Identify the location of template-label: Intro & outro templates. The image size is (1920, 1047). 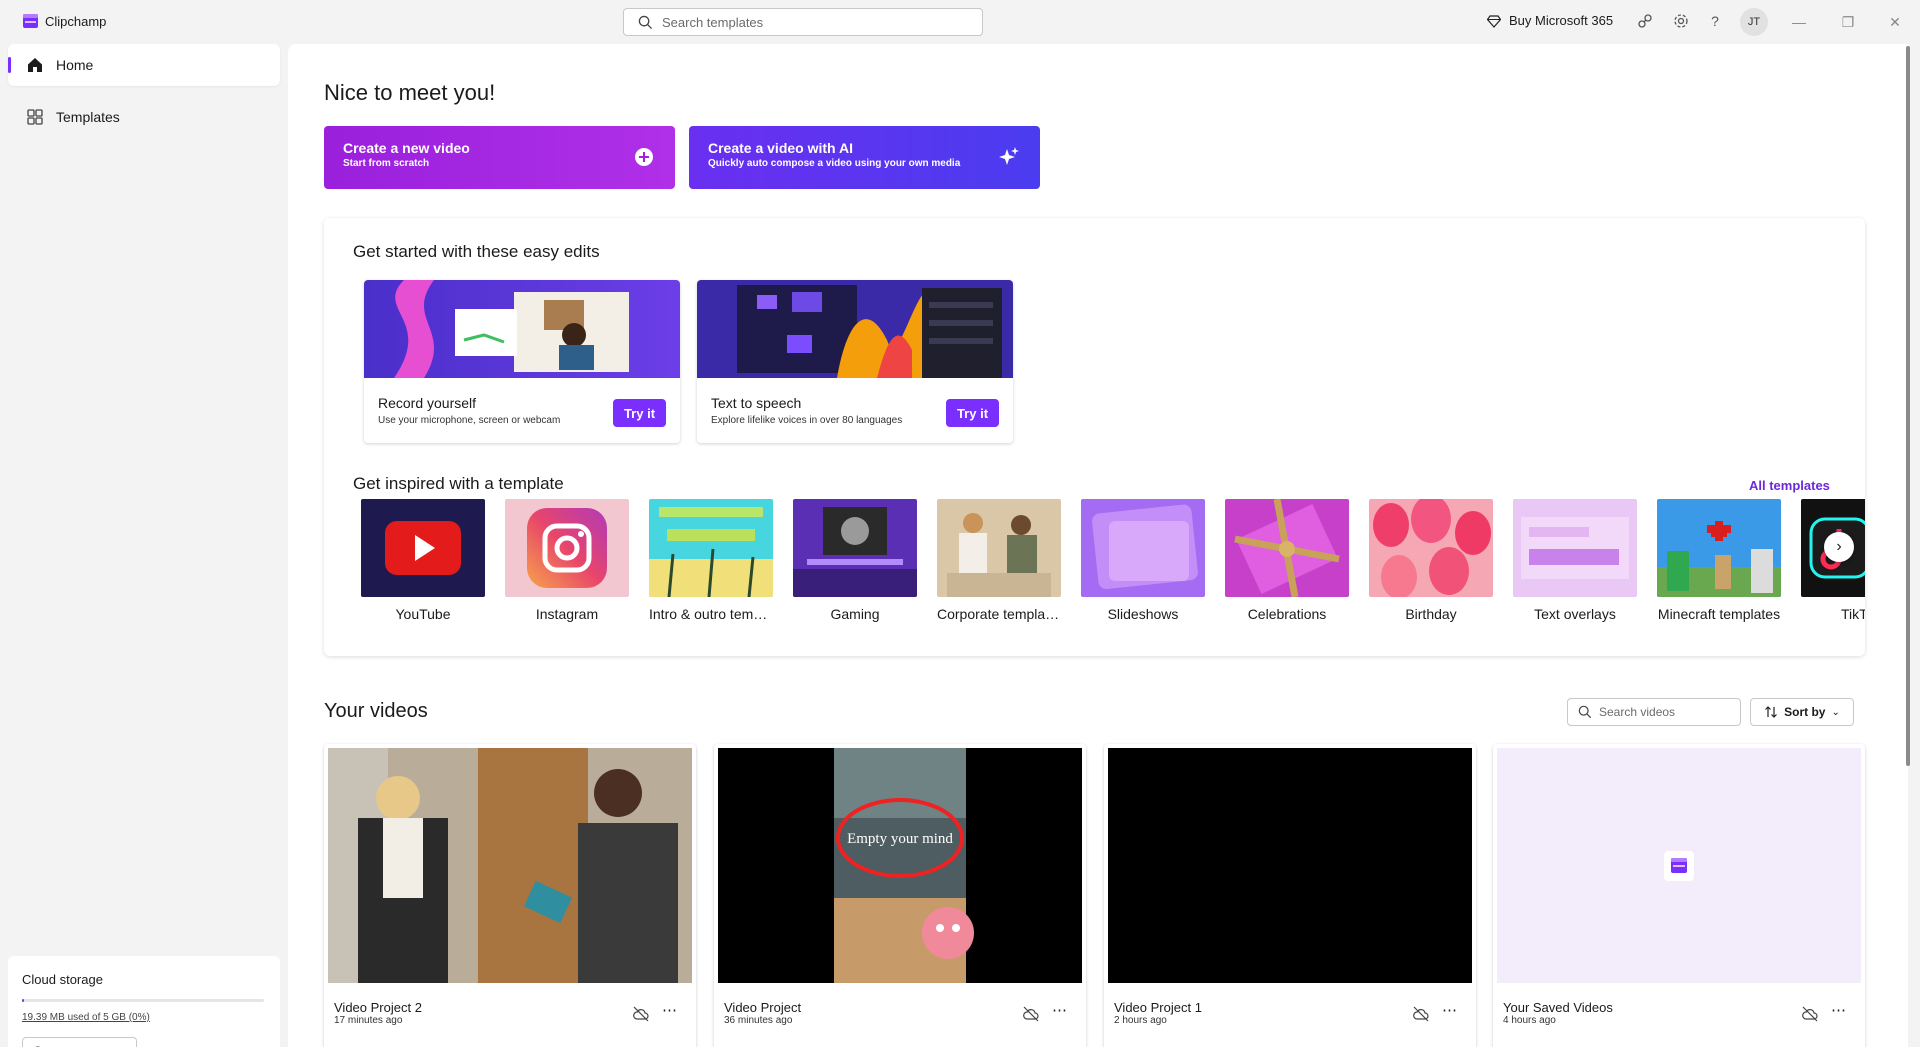
(711, 614).